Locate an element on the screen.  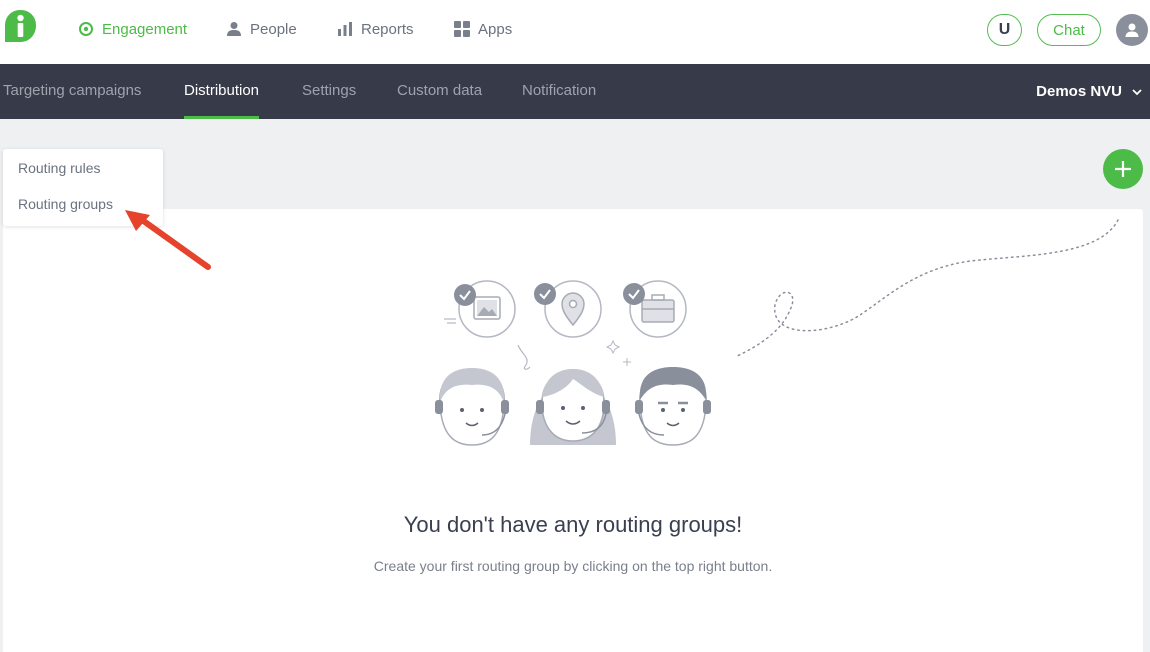
annotation-arrow-icon is located at coordinates (168, 240).